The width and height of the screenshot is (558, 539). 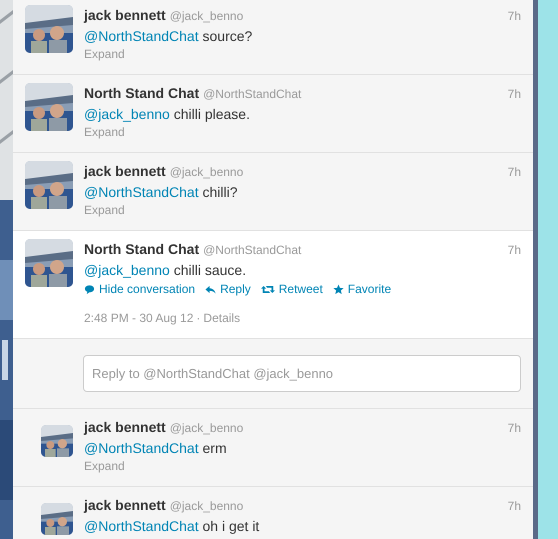 I want to click on action-link: Favorite, so click(x=362, y=289).